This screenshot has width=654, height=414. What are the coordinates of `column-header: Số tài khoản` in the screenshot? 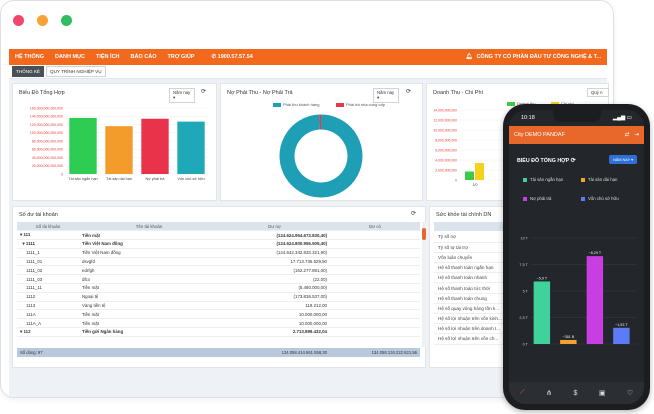 It's located at (48, 227).